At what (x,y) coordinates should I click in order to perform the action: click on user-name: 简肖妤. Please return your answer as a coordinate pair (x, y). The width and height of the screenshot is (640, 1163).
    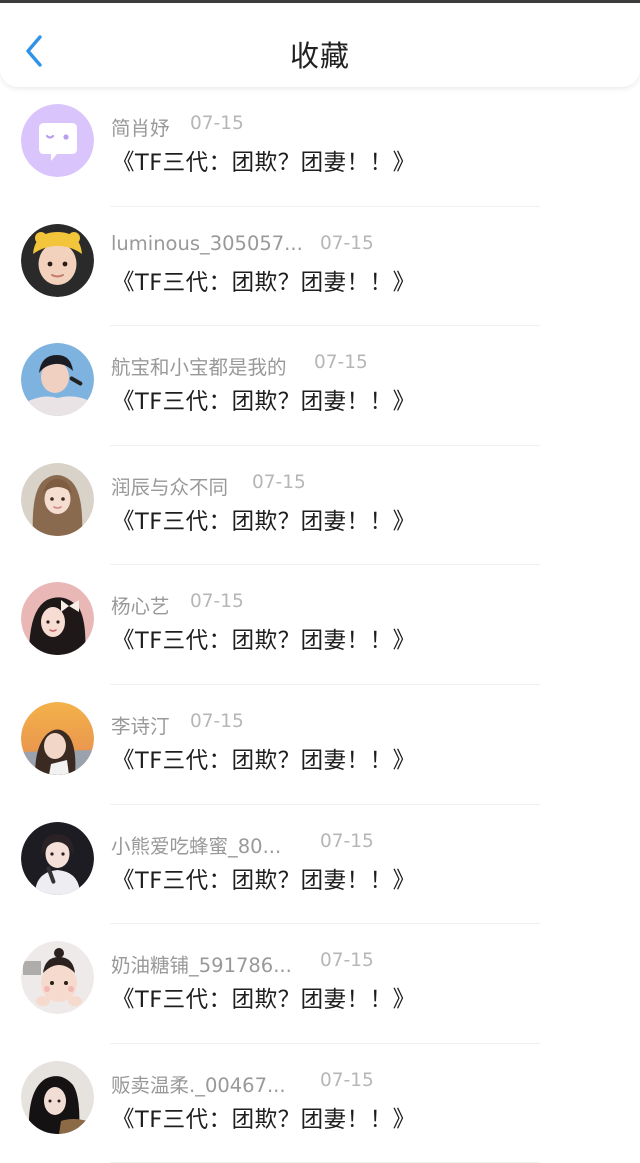
    Looking at the image, I should click on (140, 128).